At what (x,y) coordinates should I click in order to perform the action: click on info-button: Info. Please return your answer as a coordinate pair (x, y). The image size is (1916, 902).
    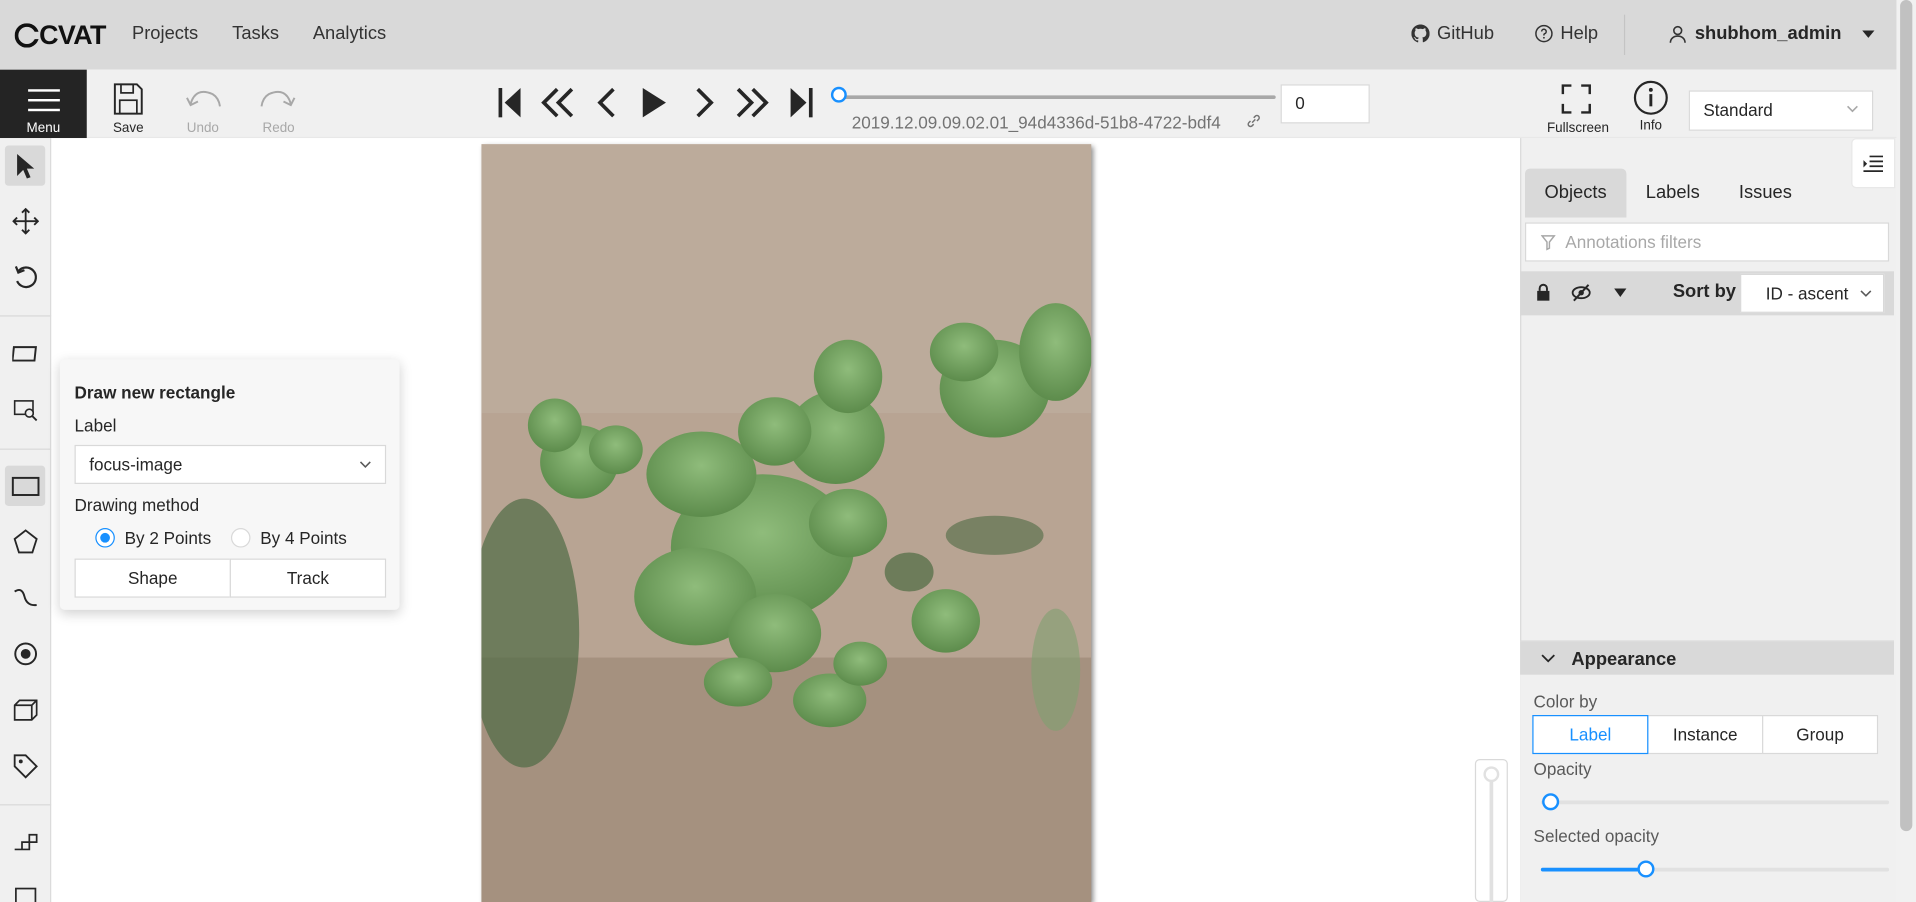
    Looking at the image, I should click on (1651, 106).